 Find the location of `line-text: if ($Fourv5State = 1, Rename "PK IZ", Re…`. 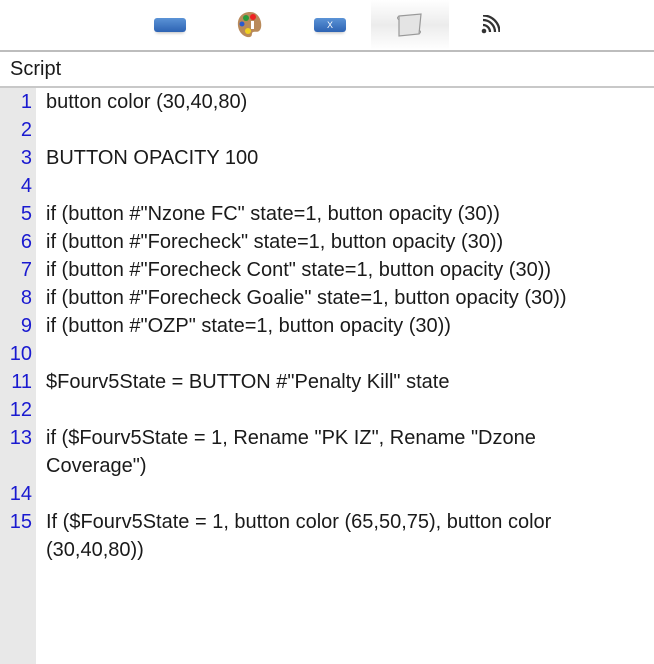

line-text: if ($Fourv5State = 1, Rename "PK IZ", Re… is located at coordinates (345, 452).